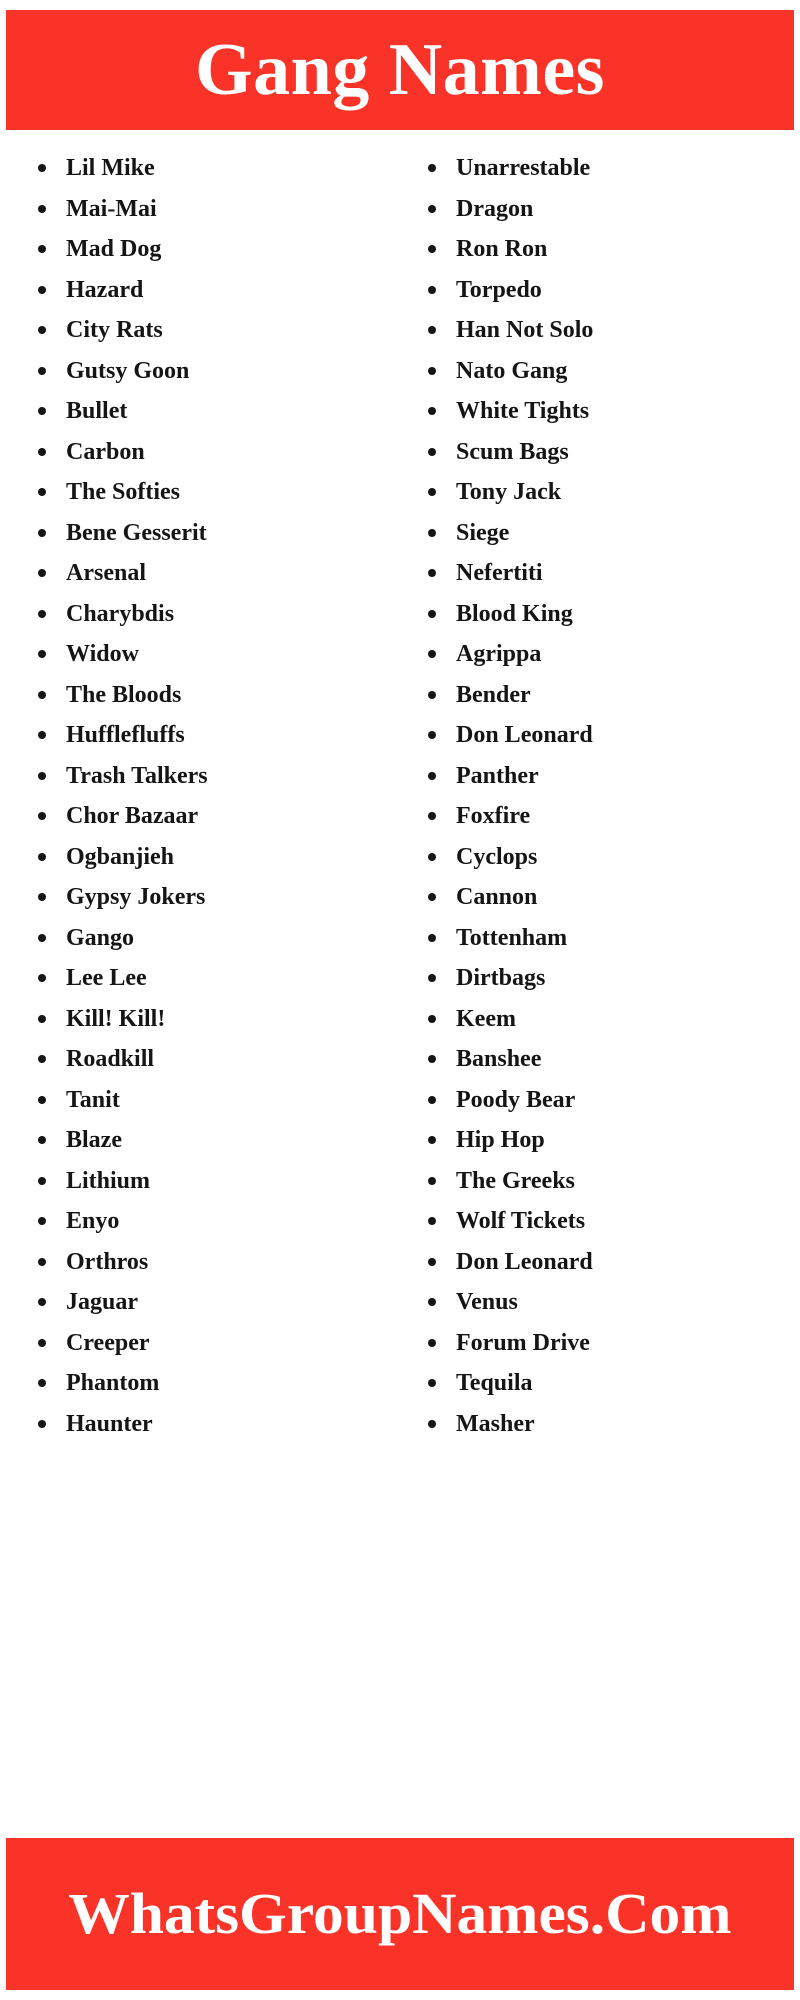 The height and width of the screenshot is (2000, 800). Describe the element at coordinates (215, 290) in the screenshot. I see `list-item: Hazard` at that location.